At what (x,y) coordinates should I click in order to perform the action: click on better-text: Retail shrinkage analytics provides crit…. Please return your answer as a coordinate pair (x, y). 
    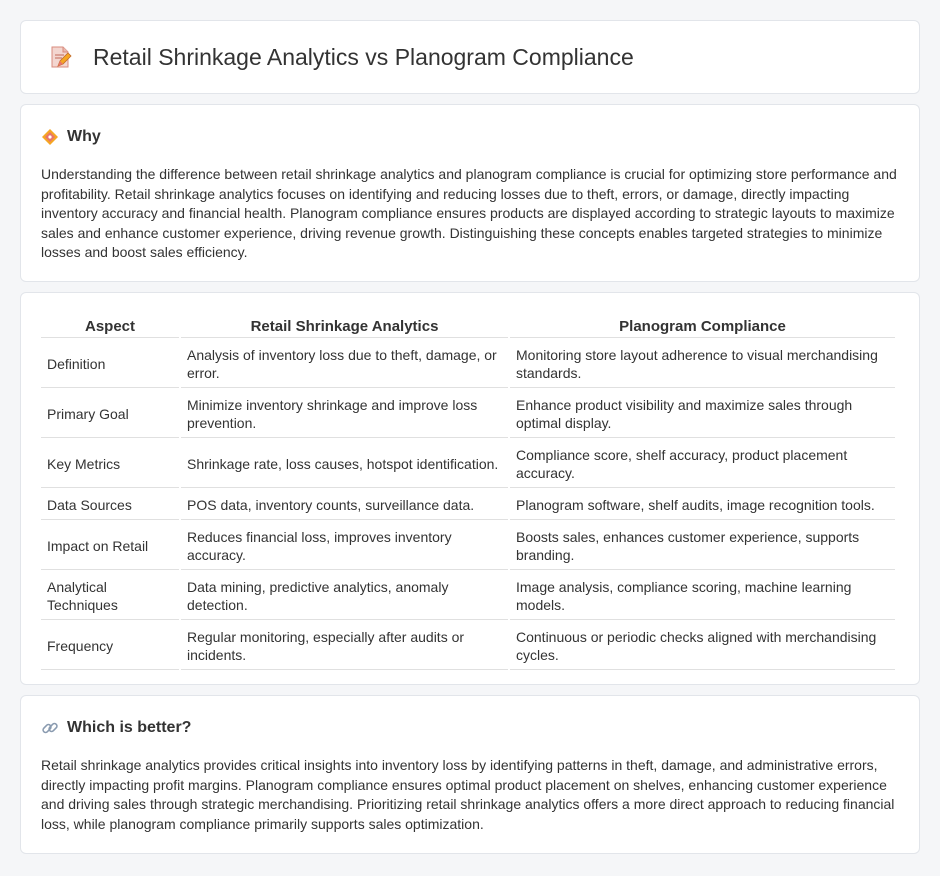
    Looking at the image, I should click on (468, 794).